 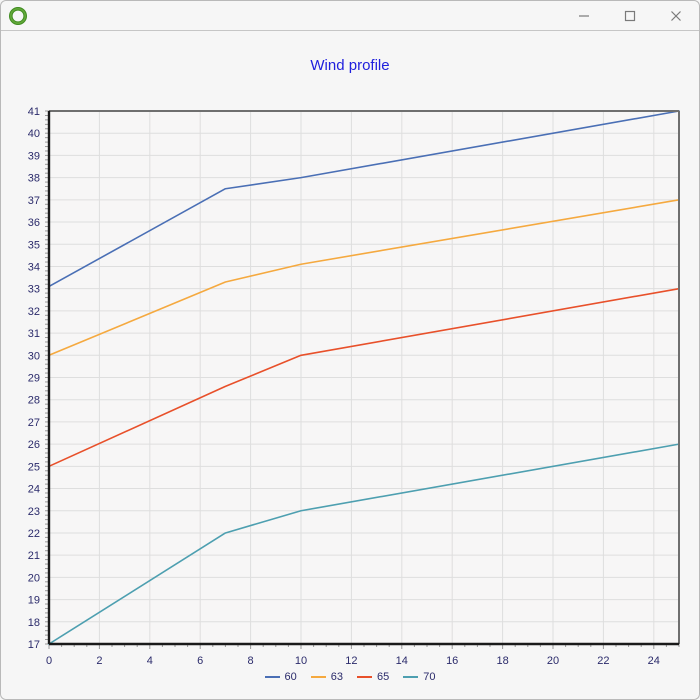 What do you see at coordinates (34, 467) in the screenshot?
I see `axis-label-y: 25` at bounding box center [34, 467].